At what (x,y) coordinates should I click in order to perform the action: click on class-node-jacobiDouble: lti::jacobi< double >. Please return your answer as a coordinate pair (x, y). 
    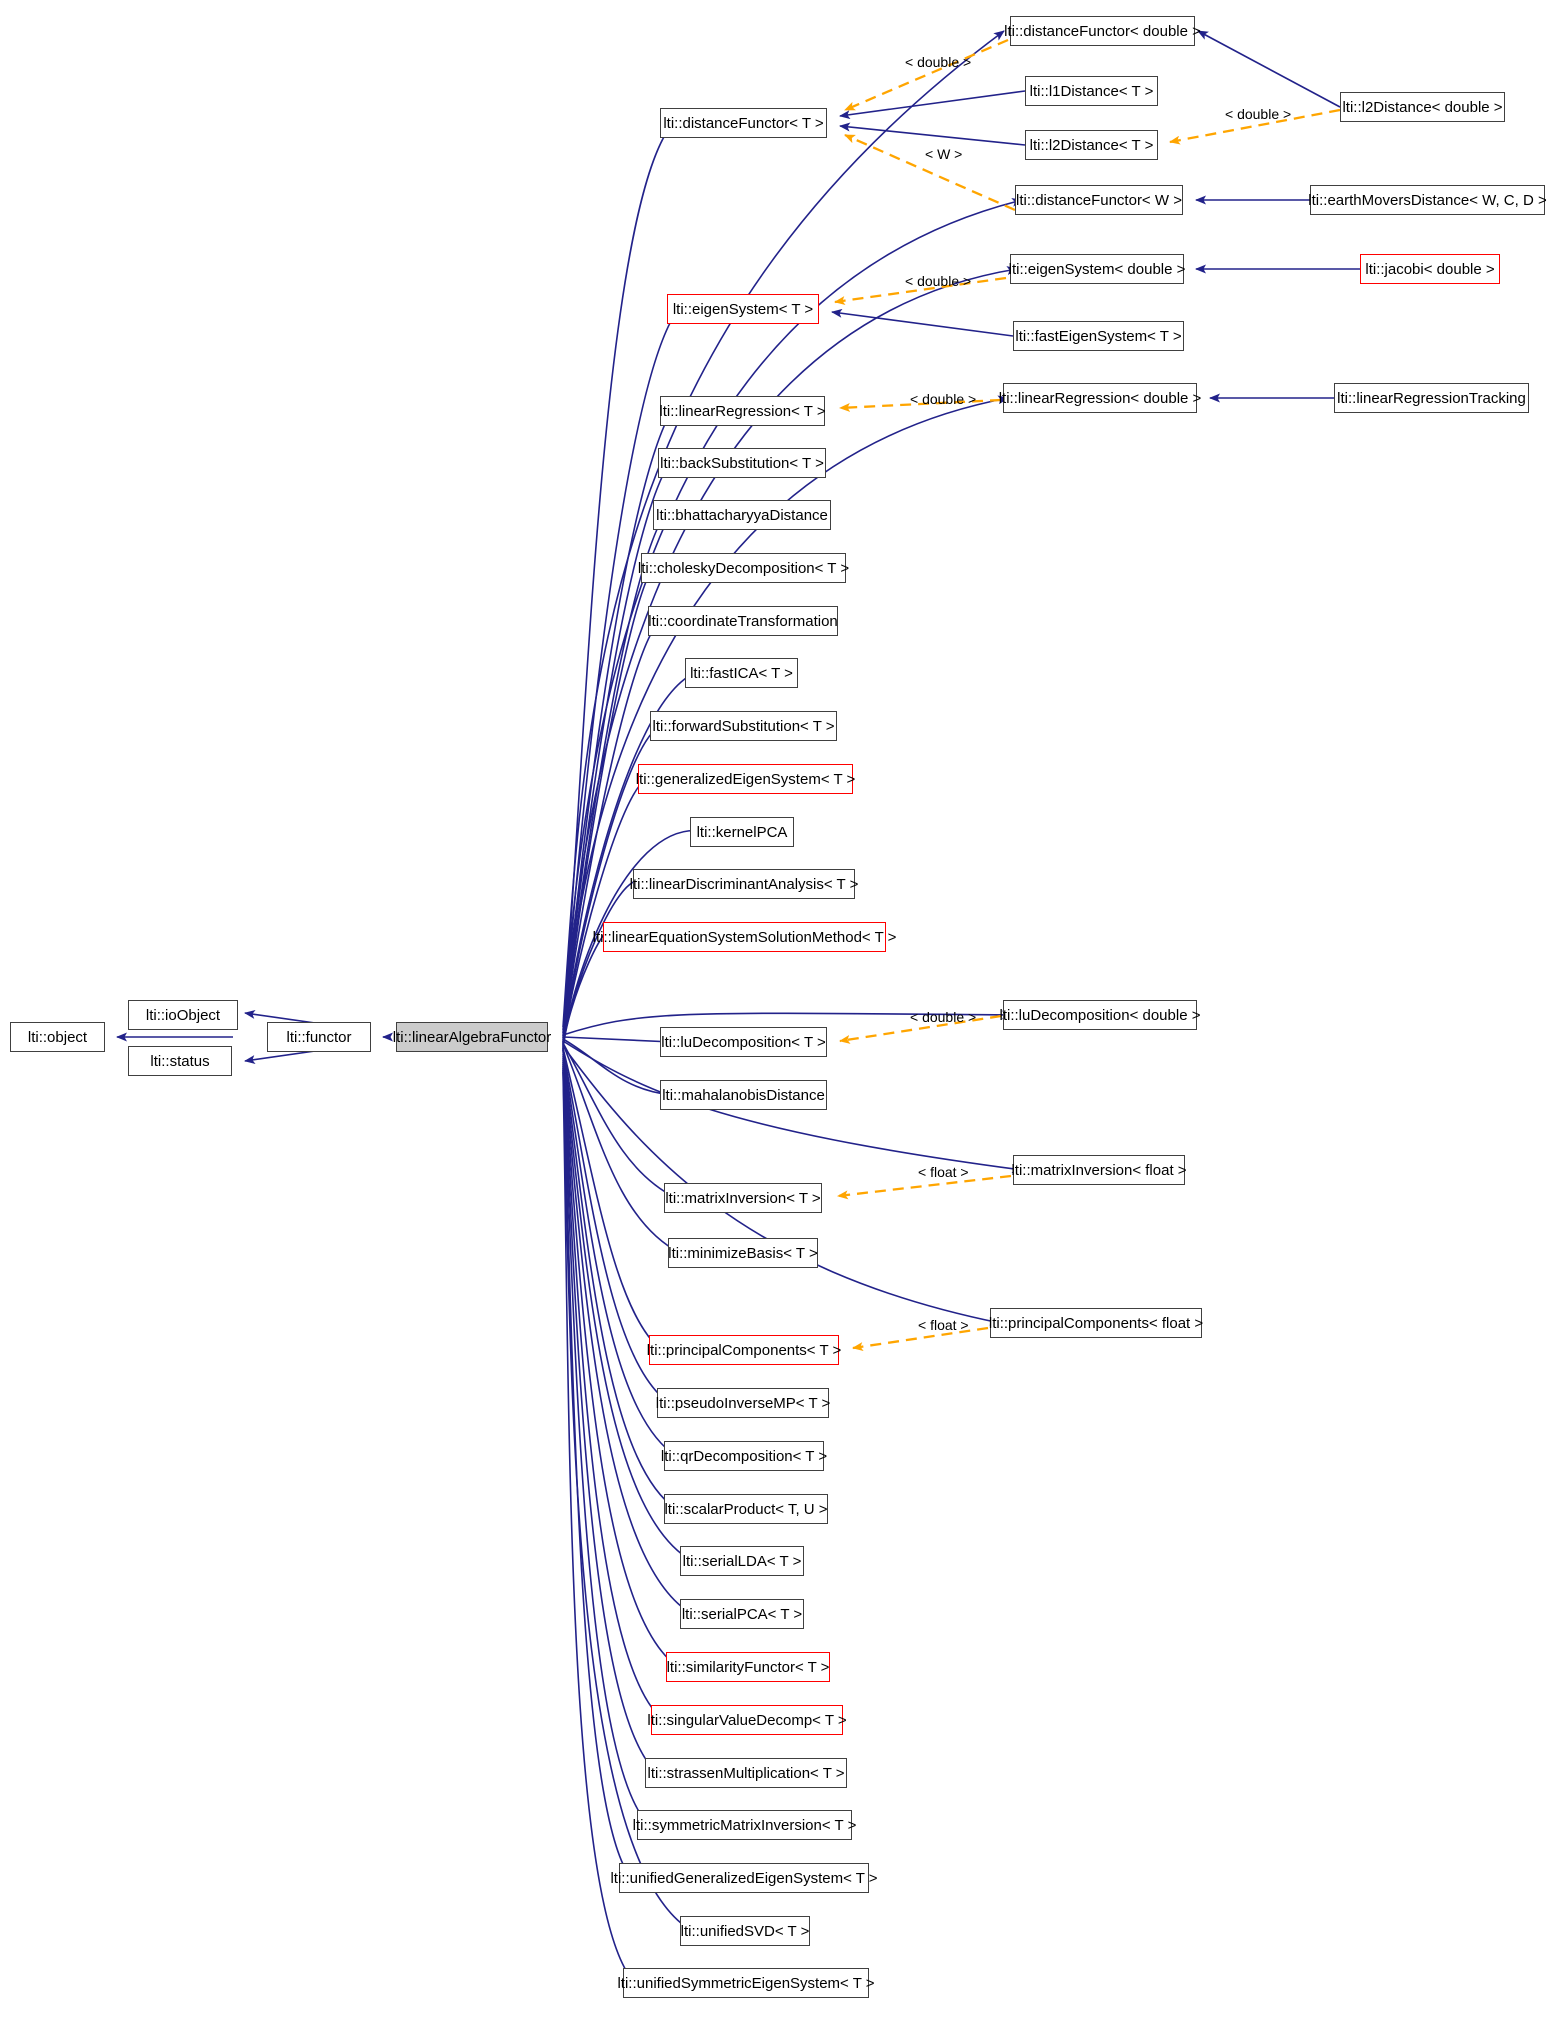
    Looking at the image, I should click on (1430, 269).